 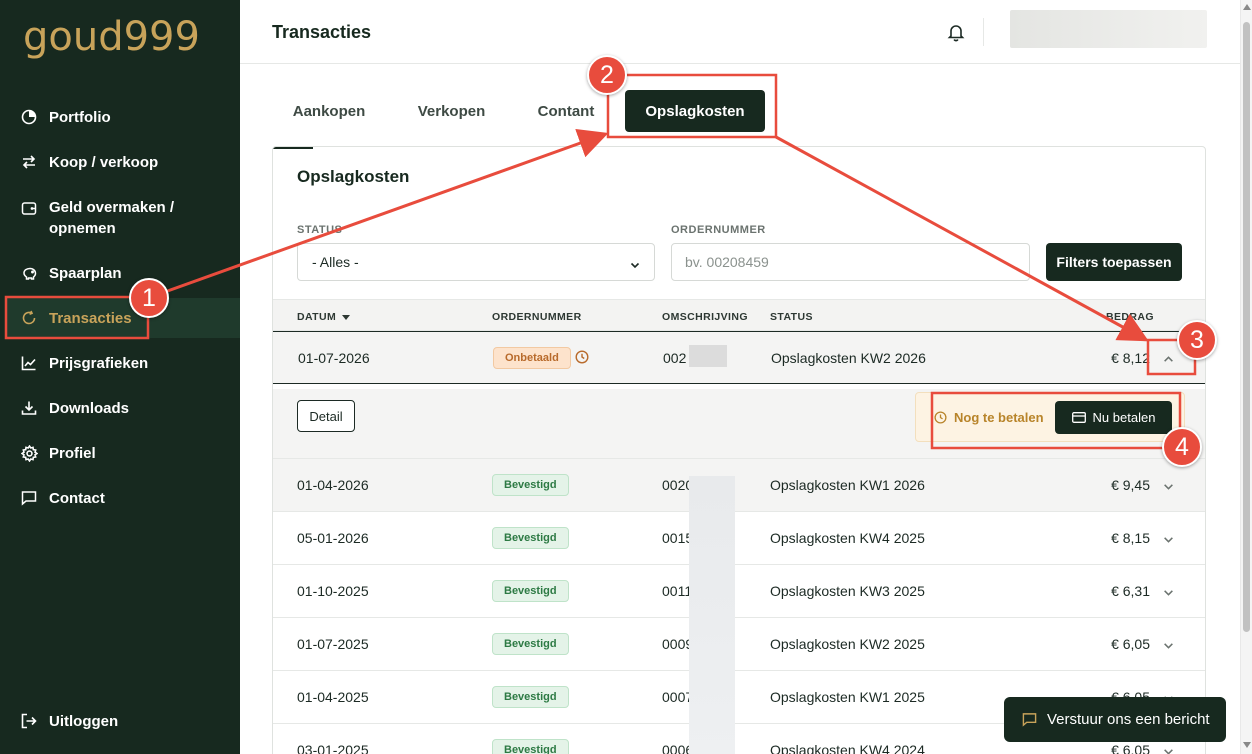 What do you see at coordinates (99, 363) in the screenshot?
I see `sidebar-item-label: Prijsgrafieken` at bounding box center [99, 363].